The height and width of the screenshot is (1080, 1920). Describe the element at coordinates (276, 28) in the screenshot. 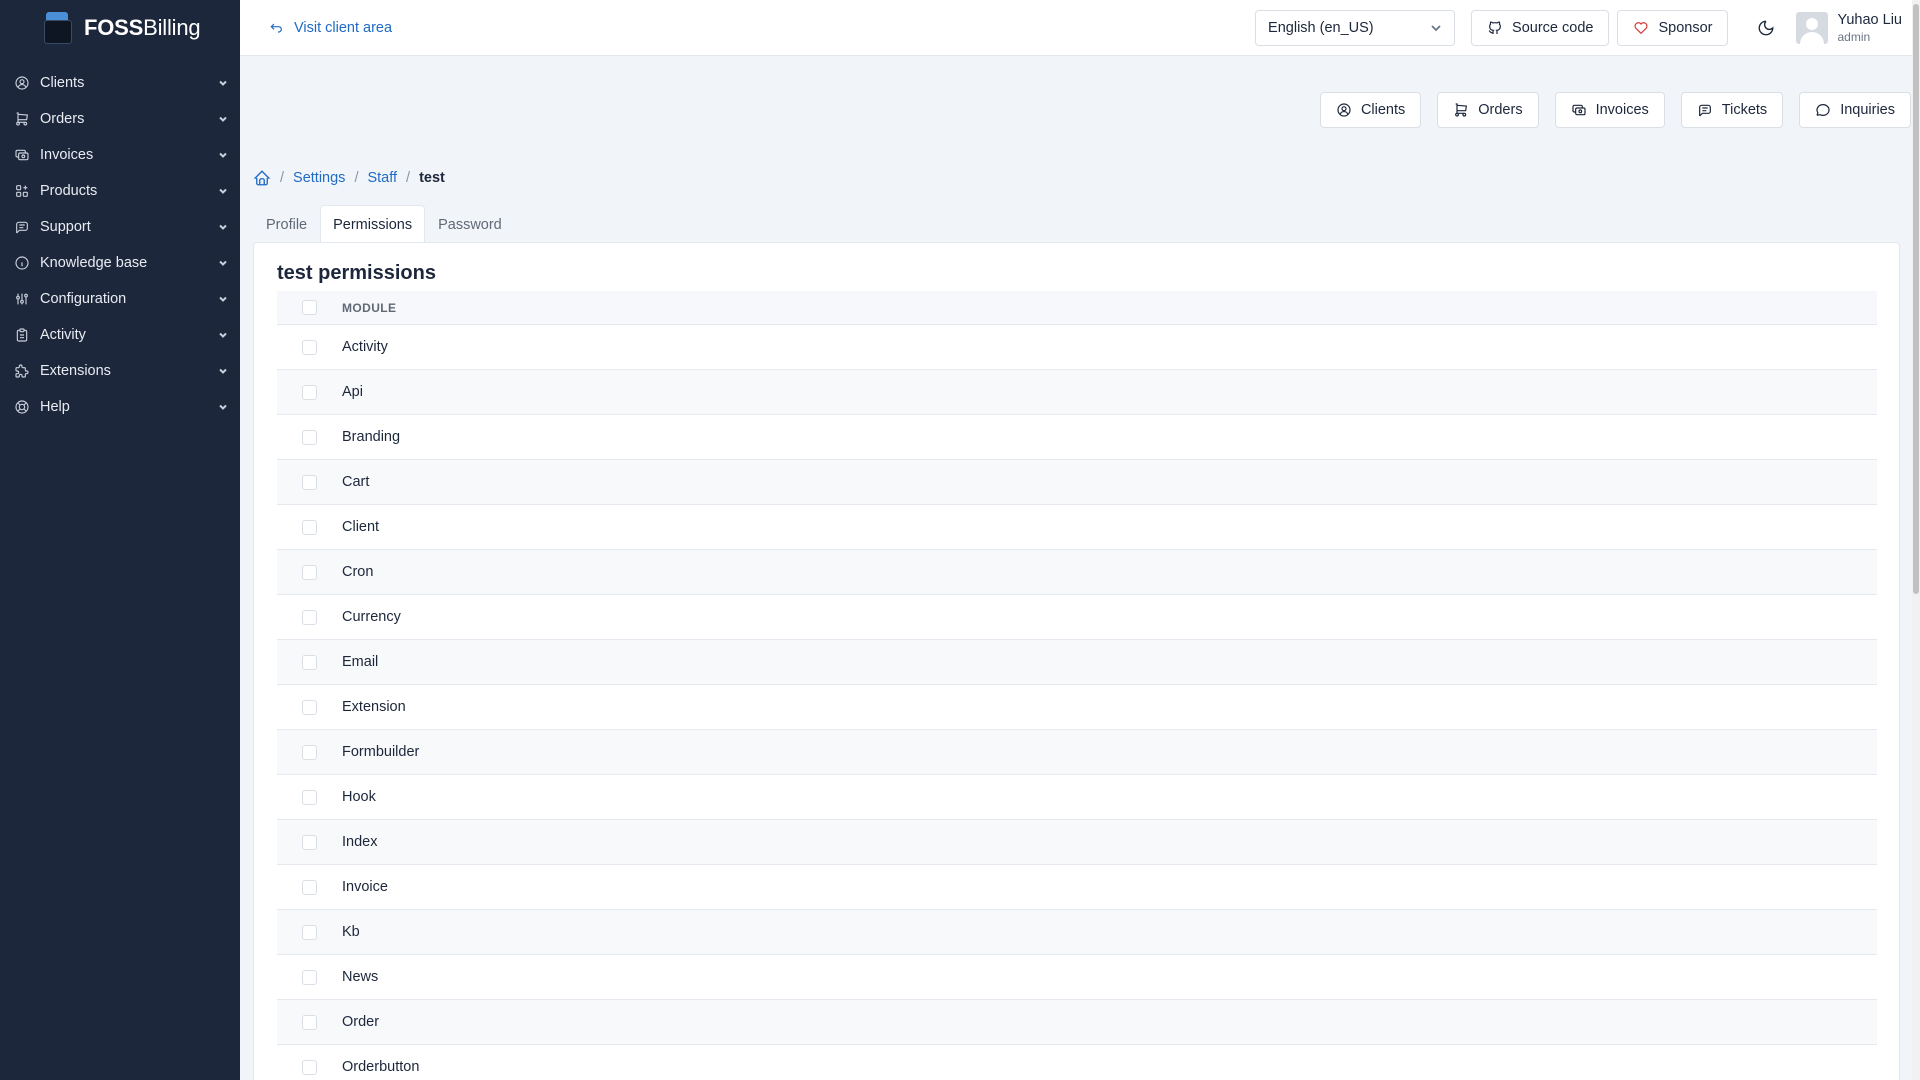

I see `arrow-back-icon` at that location.